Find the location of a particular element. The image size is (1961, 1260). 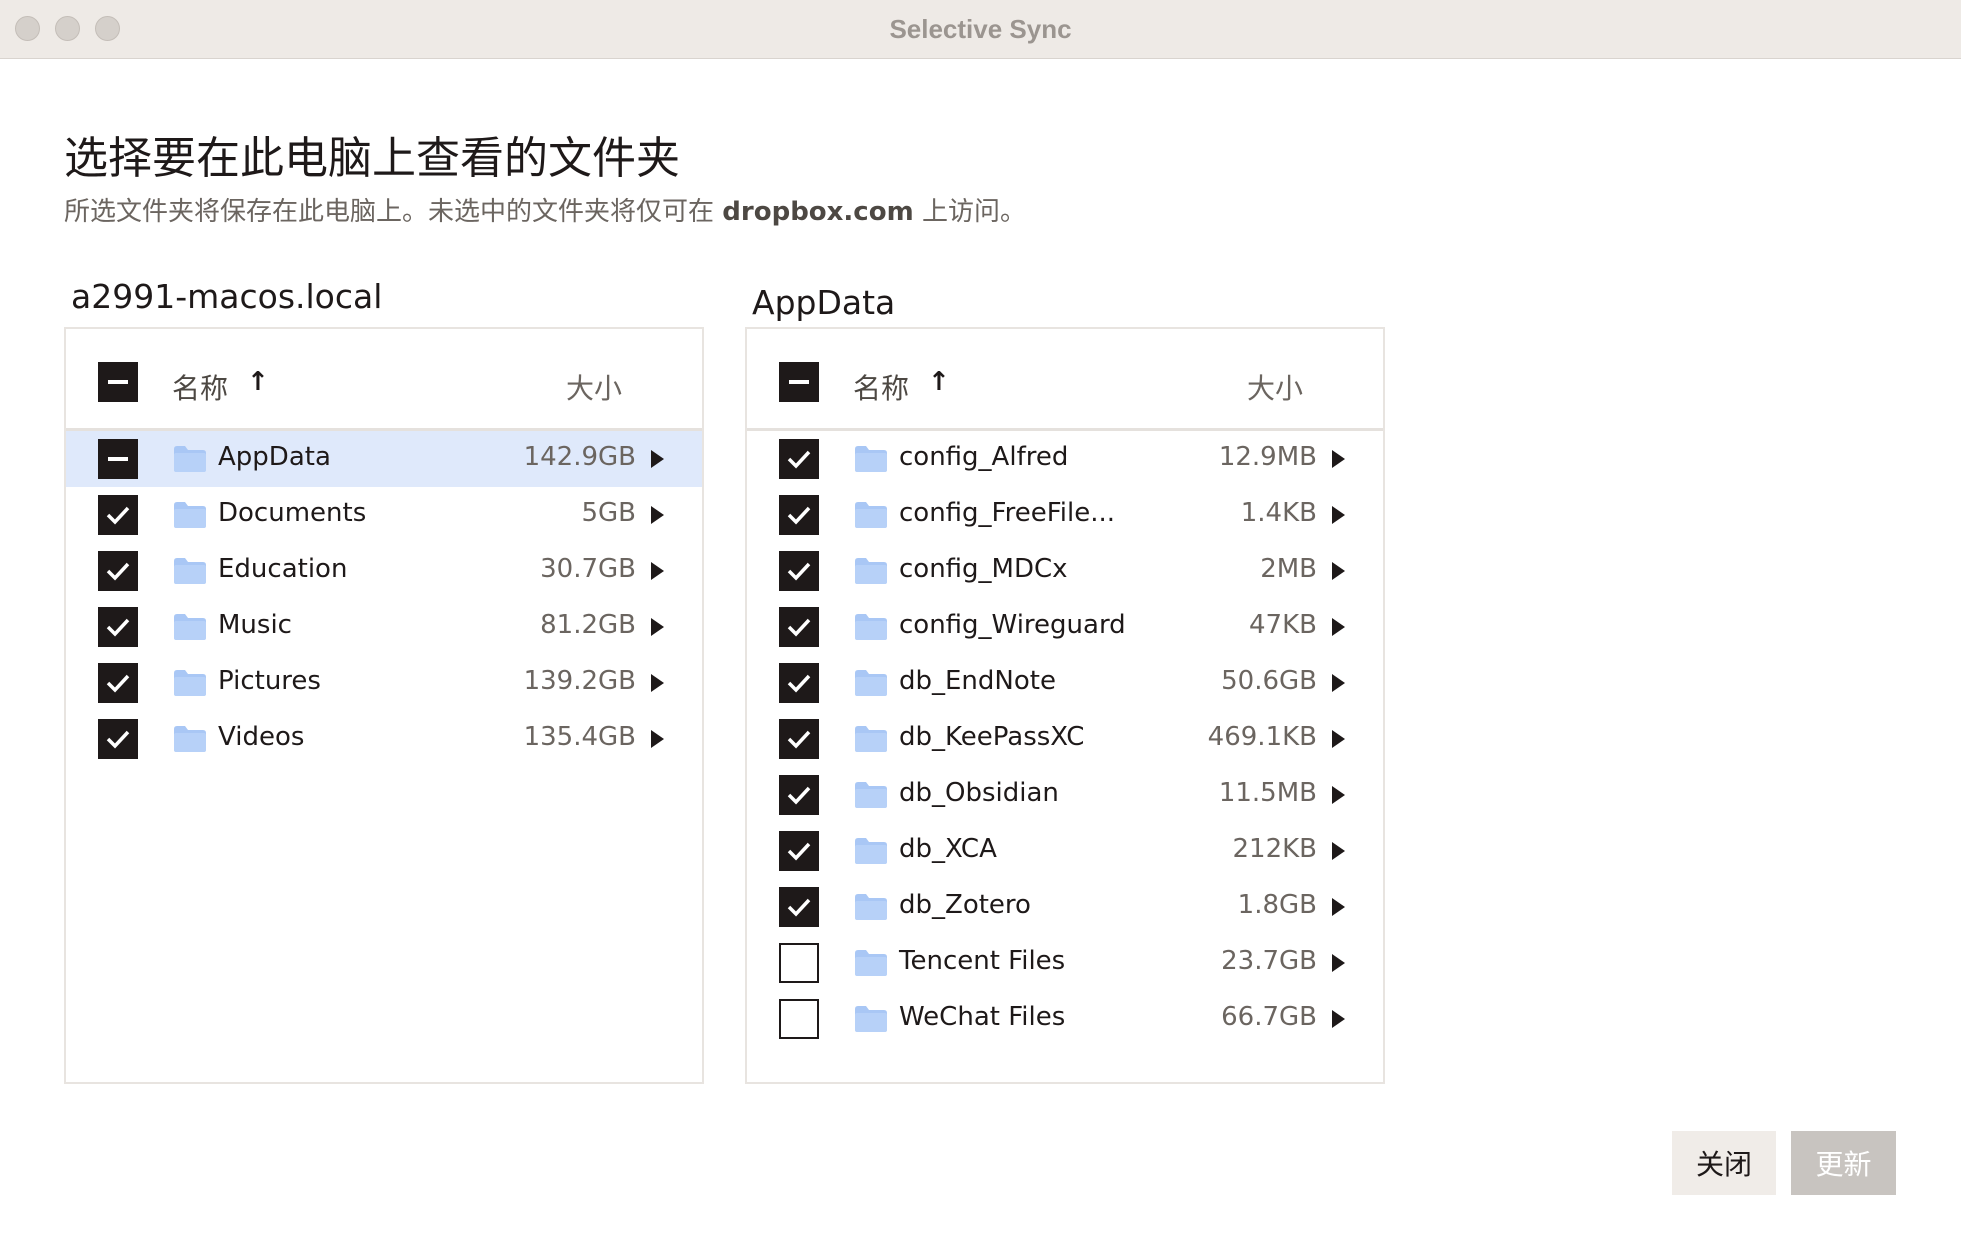

folder-name: Pictures is located at coordinates (269, 681).